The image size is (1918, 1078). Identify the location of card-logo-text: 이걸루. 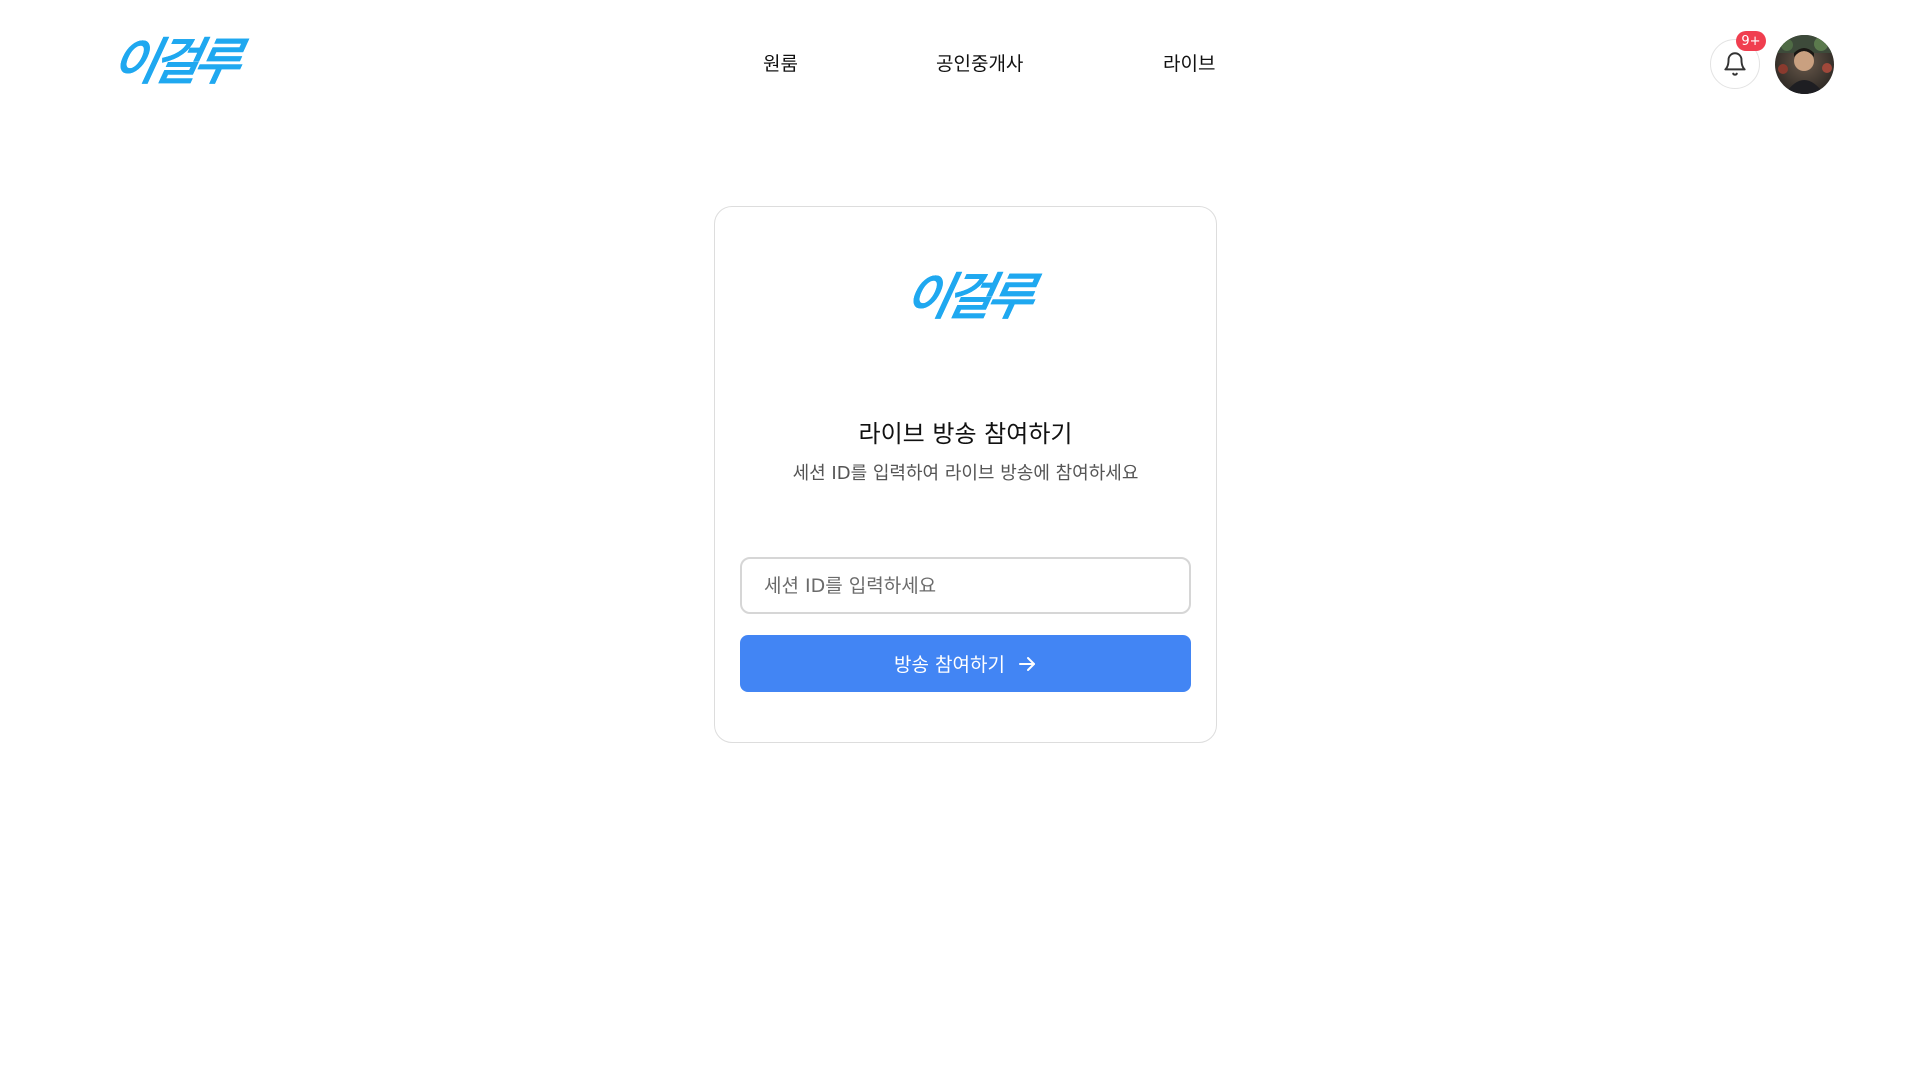
(967, 297).